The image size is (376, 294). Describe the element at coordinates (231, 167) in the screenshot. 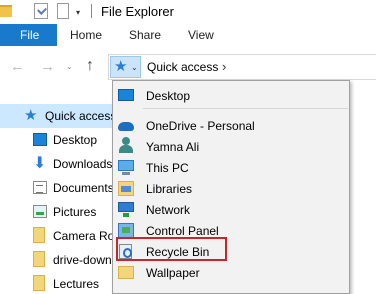

I see `menu-item-this-pc: This PC` at that location.